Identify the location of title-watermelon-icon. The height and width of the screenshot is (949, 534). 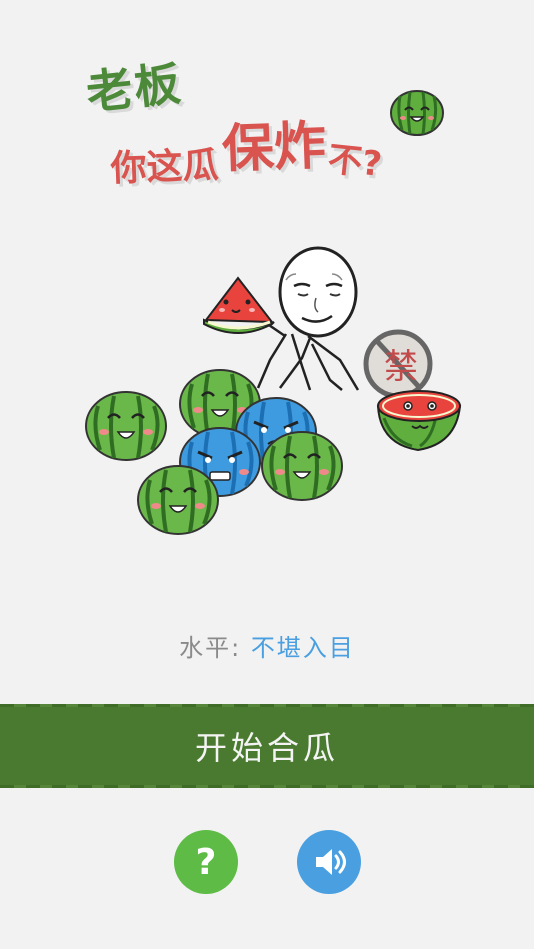
(417, 113).